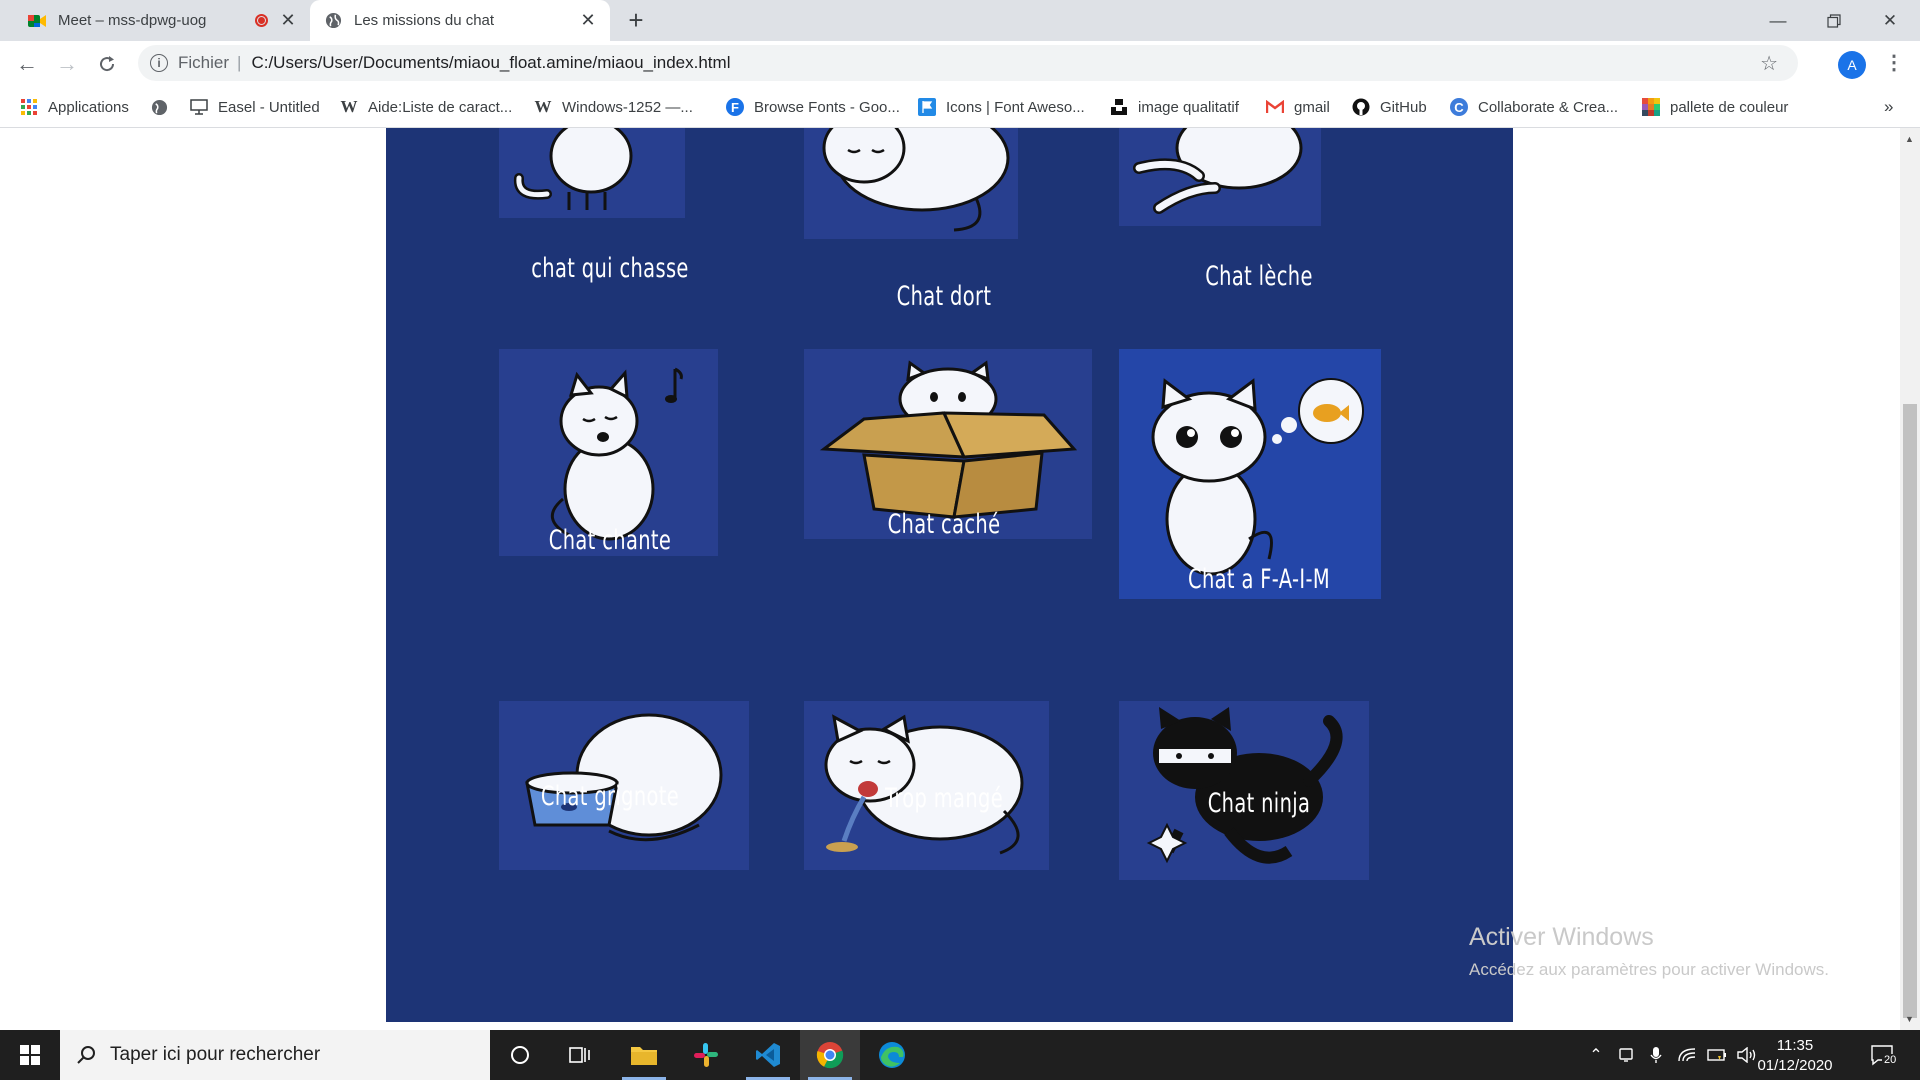 The width and height of the screenshot is (1920, 1080). I want to click on tab-title: Les missions du chat, so click(424, 20).